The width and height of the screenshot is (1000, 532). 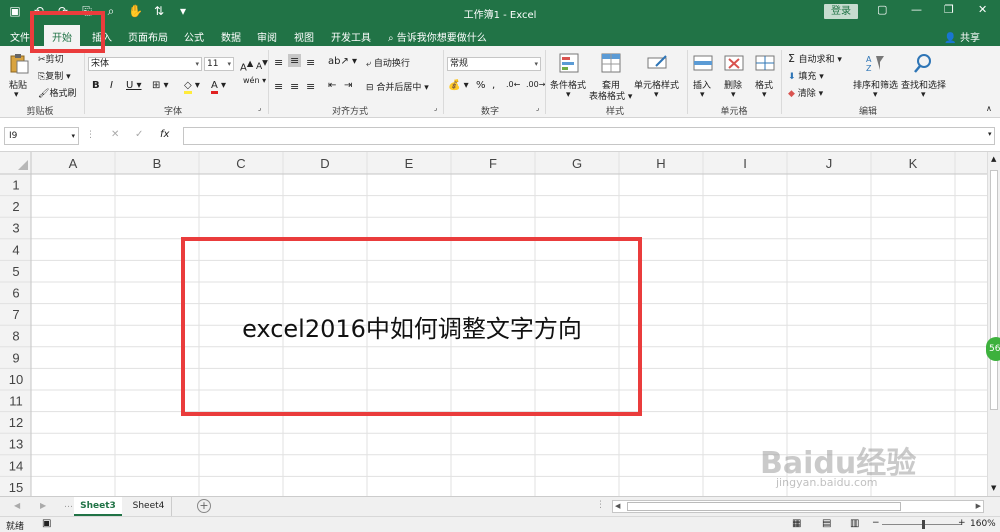 I want to click on bold-icon: B, so click(x=96, y=85).